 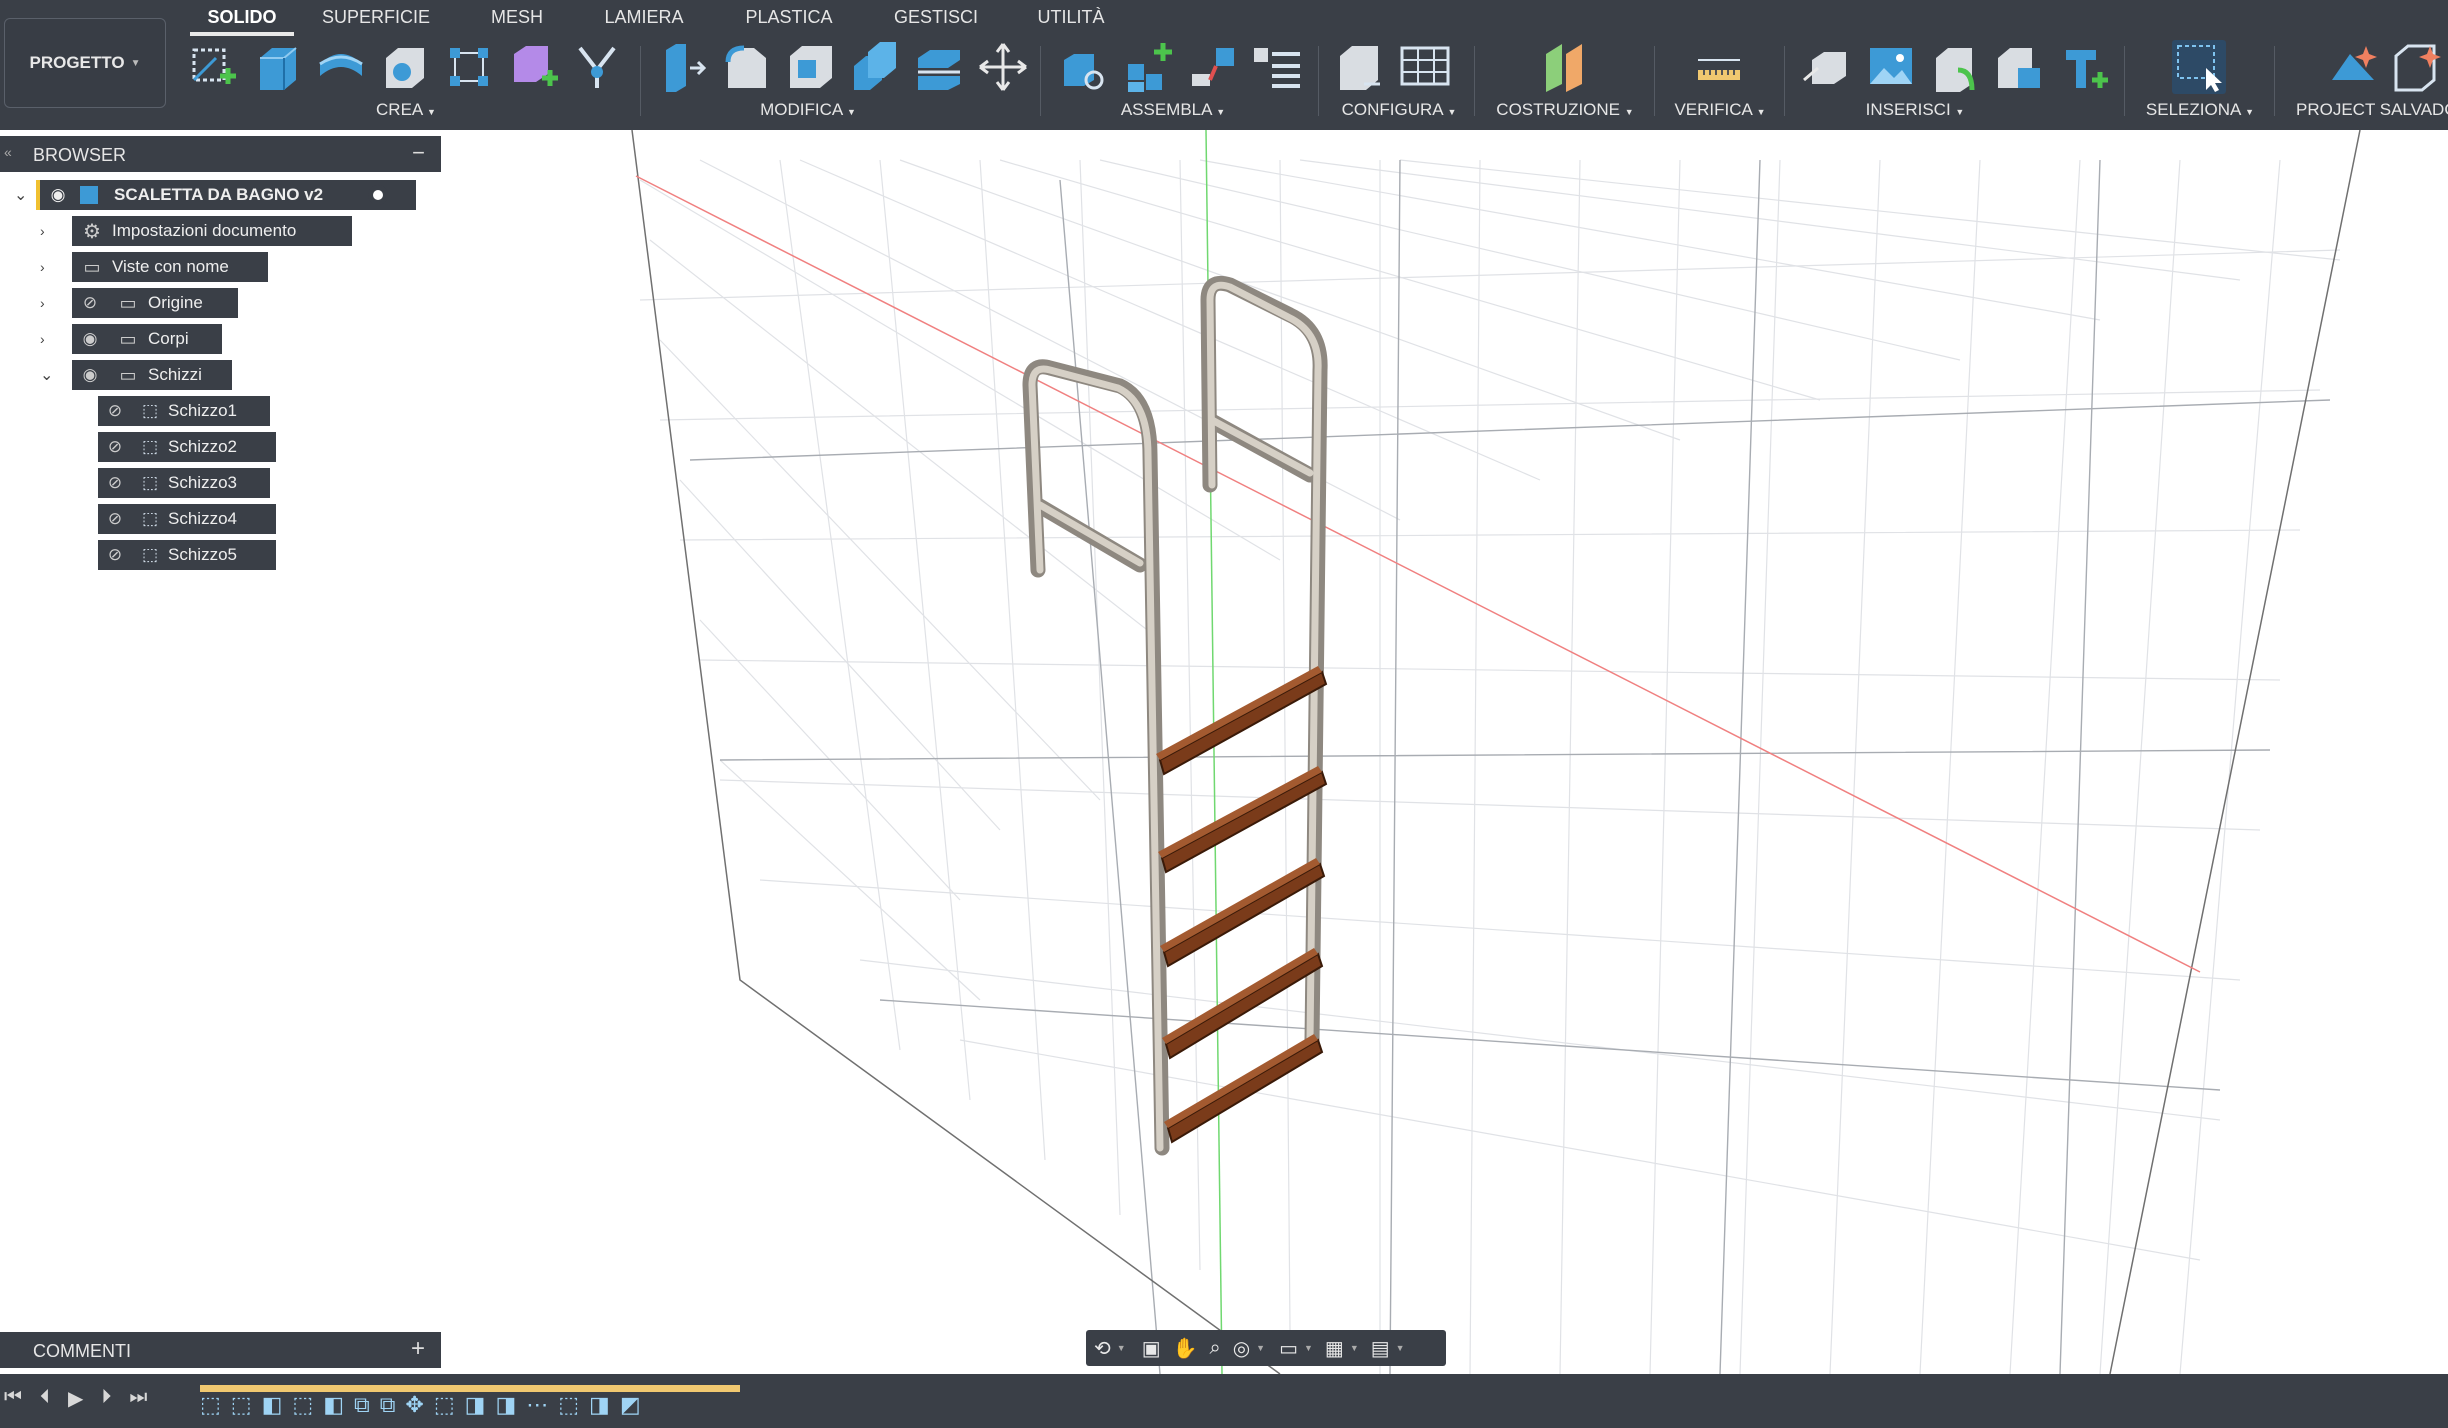 I want to click on group-seleziona-label: SELEZIONA ▼, so click(x=2200, y=110).